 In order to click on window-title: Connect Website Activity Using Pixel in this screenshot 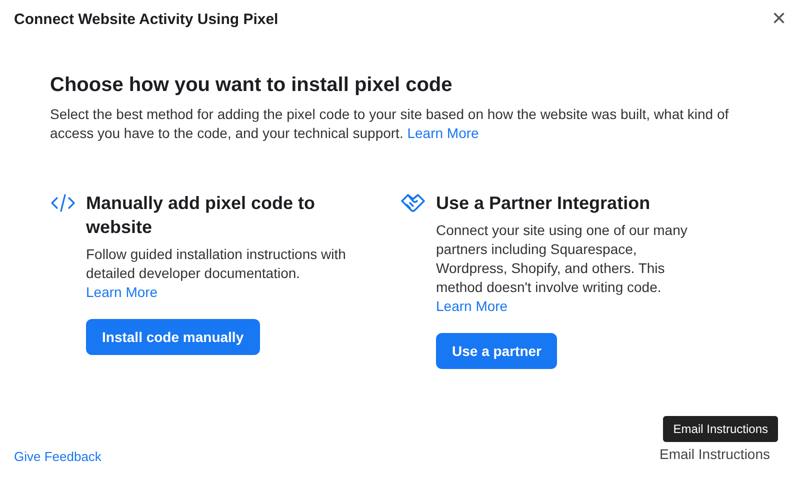, I will do `click(146, 19)`.